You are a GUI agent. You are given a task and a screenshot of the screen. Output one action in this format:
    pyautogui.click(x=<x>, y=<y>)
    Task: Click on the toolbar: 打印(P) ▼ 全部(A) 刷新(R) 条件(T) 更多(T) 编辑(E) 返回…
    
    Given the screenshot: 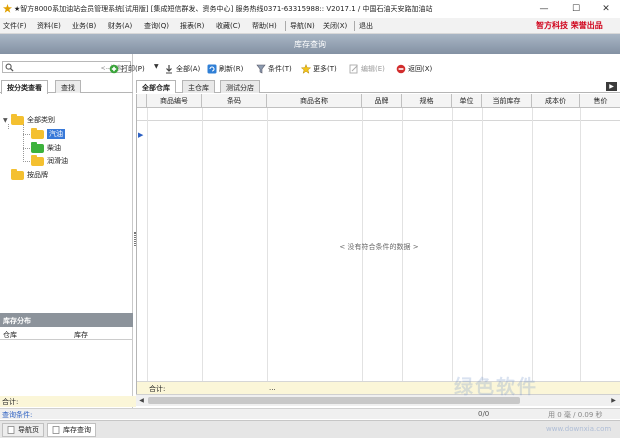 What is the action you would take?
    pyautogui.click(x=363, y=68)
    